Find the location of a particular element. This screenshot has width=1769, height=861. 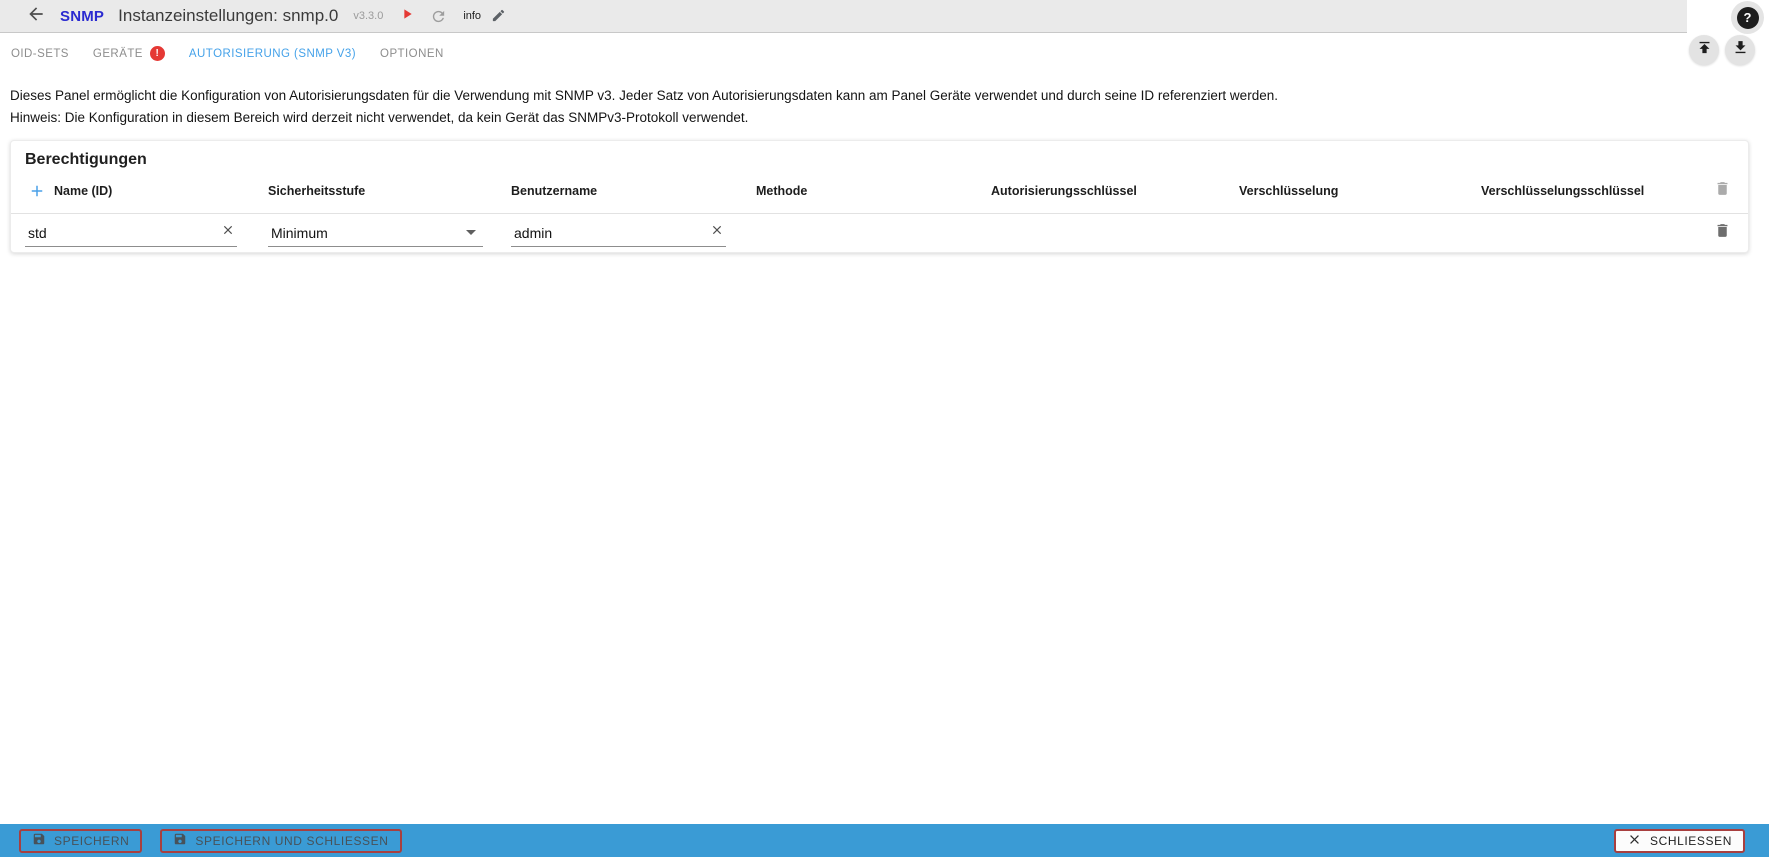

card-title: Berechtigungen is located at coordinates (86, 159).